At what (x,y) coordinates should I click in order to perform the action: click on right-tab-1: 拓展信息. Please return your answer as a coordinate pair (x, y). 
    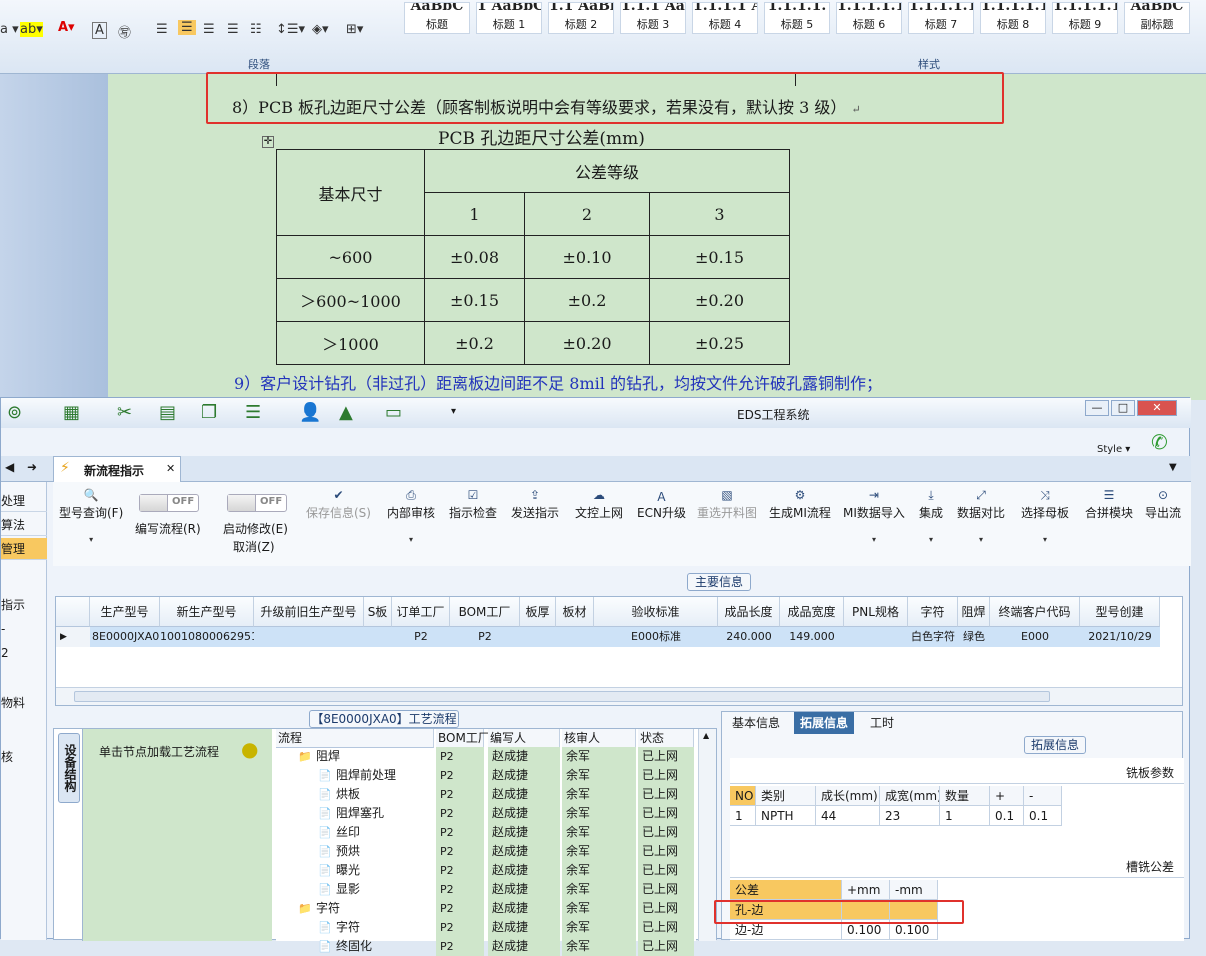
    Looking at the image, I should click on (824, 723).